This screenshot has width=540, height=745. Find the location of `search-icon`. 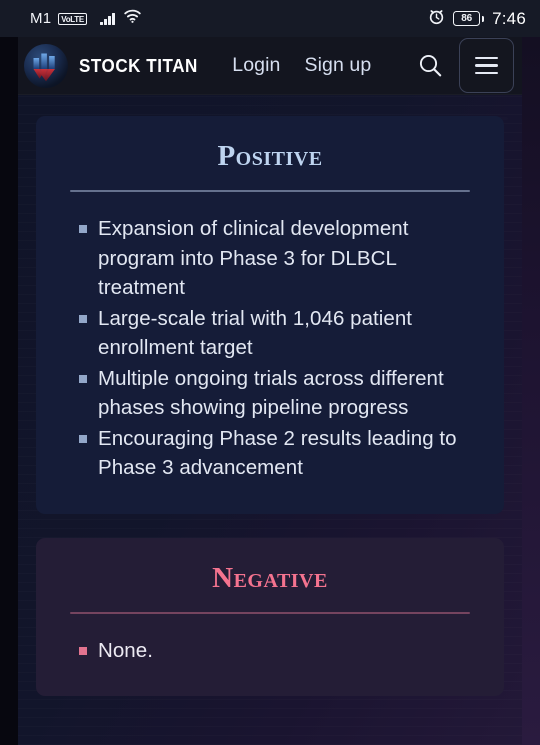

search-icon is located at coordinates (430, 66).